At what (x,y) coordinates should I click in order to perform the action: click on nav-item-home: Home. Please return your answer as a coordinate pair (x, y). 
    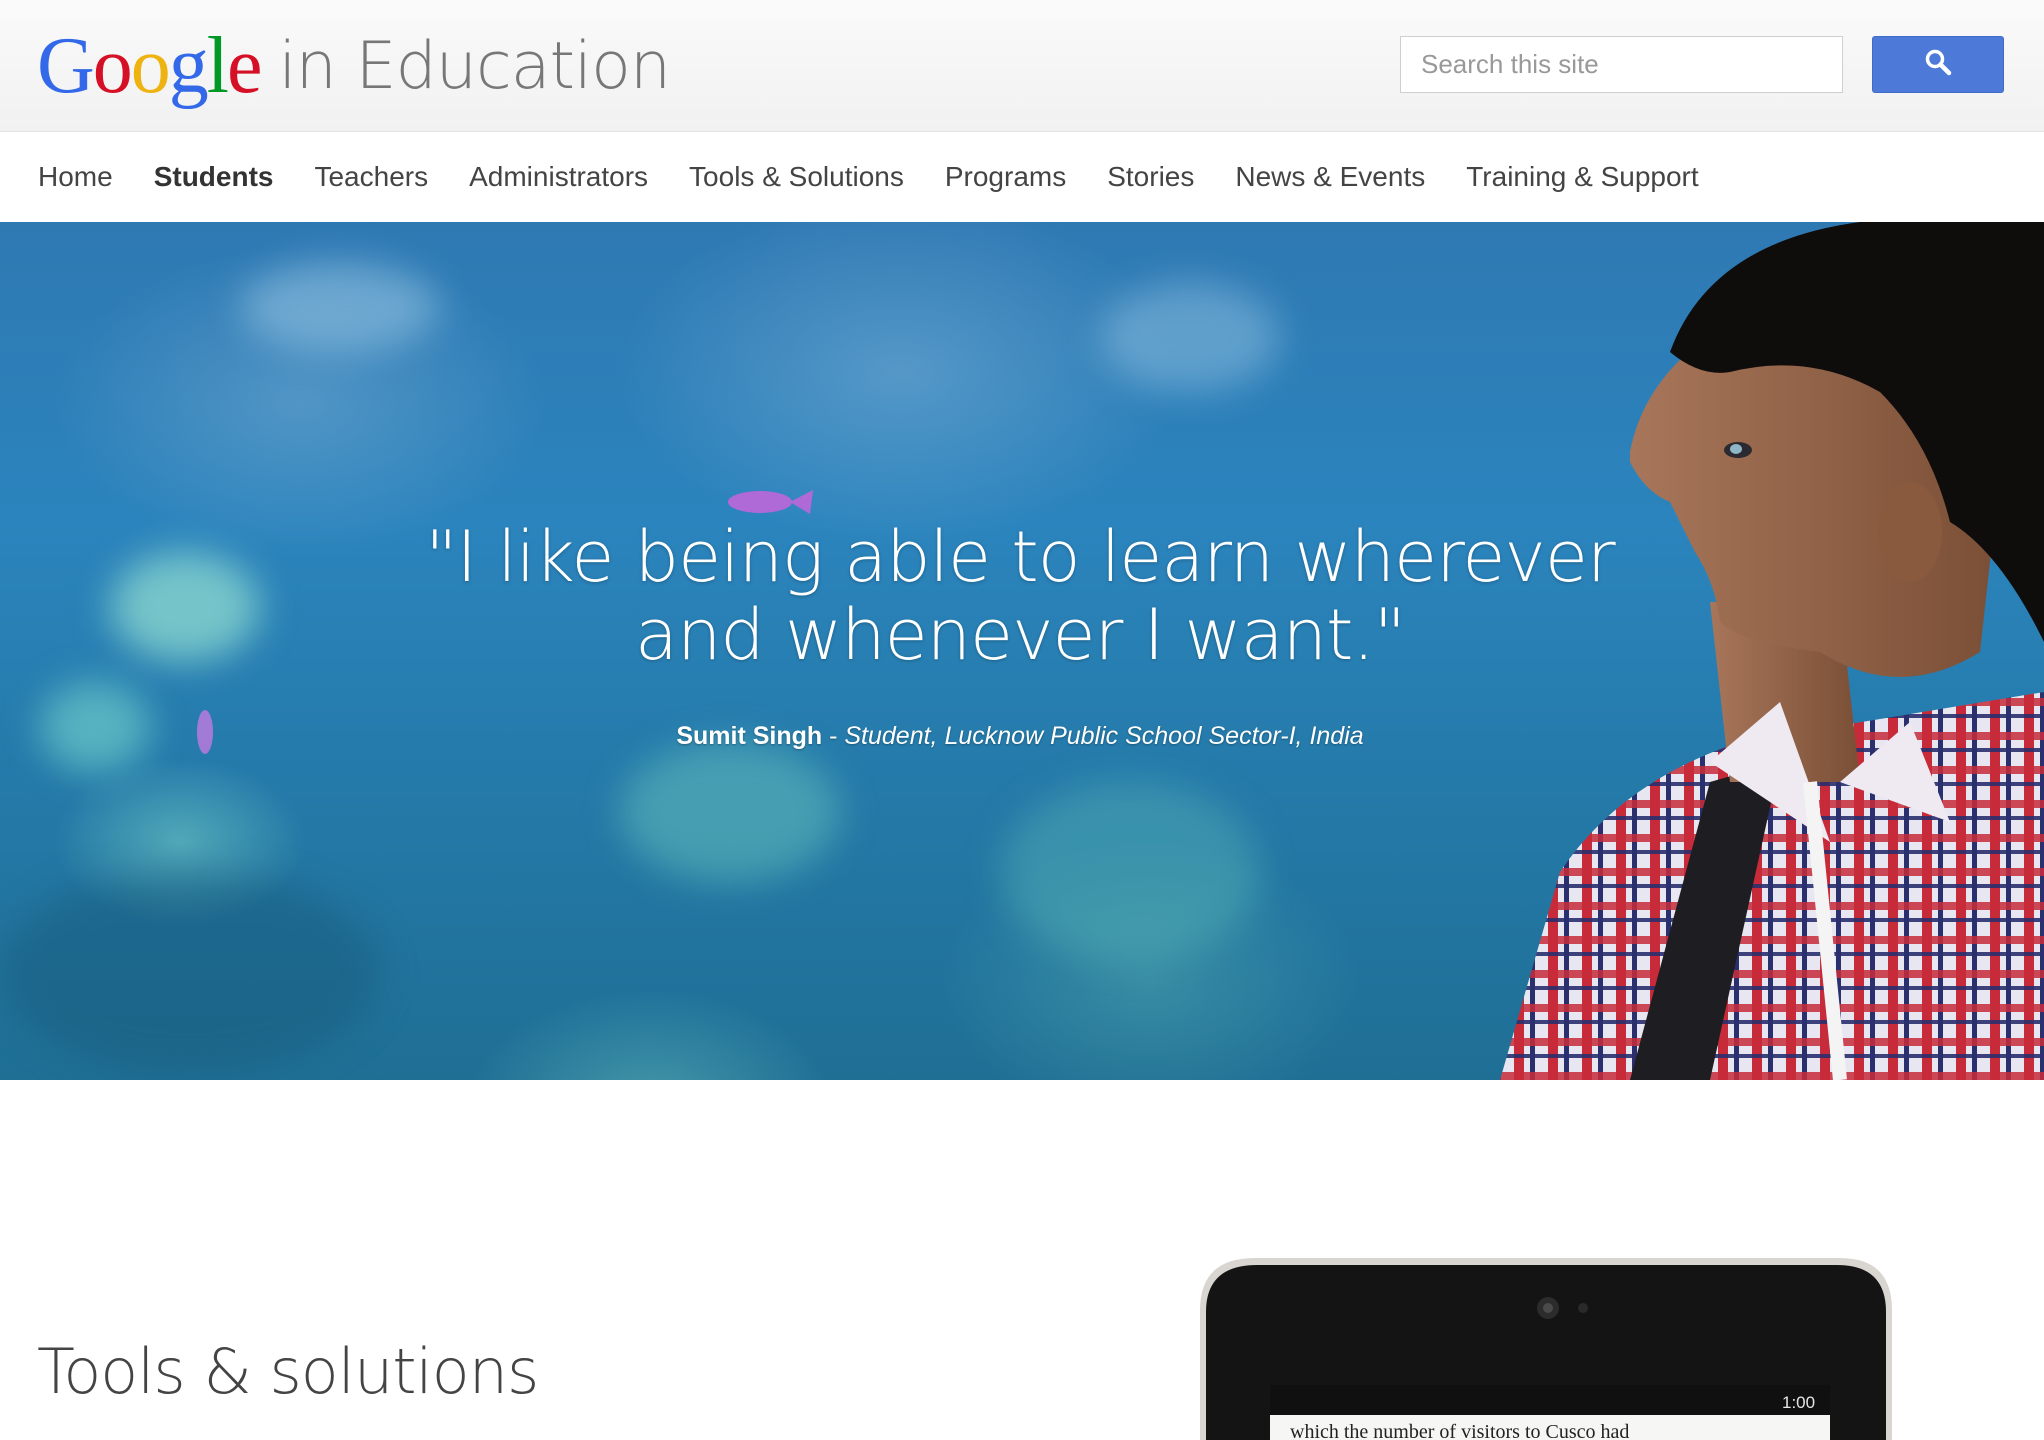
    Looking at the image, I should click on (75, 177).